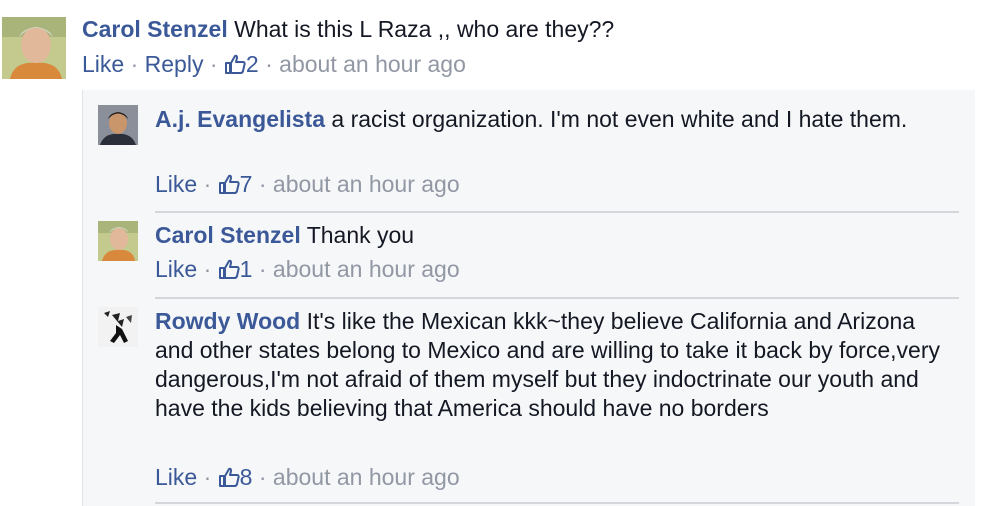 This screenshot has height=506, width=986. Describe the element at coordinates (246, 269) in the screenshot. I see `like-count-number: 1` at that location.